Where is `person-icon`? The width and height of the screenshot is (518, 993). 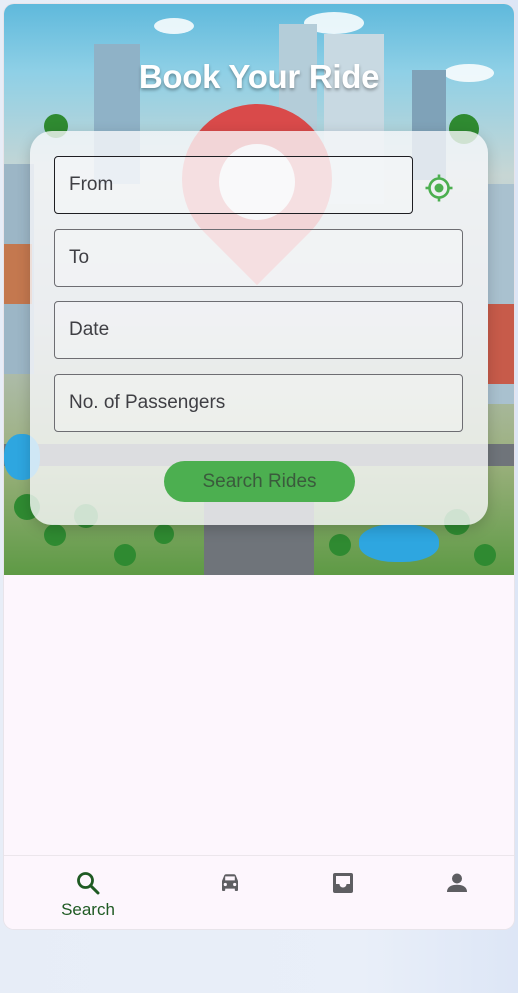
person-icon is located at coordinates (457, 883).